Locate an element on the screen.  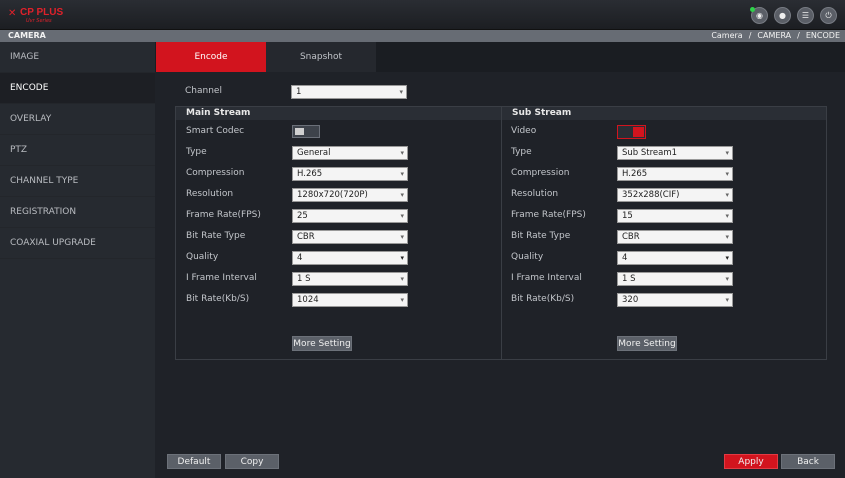
tab-snapshot: Snapshot is located at coordinates (321, 57).